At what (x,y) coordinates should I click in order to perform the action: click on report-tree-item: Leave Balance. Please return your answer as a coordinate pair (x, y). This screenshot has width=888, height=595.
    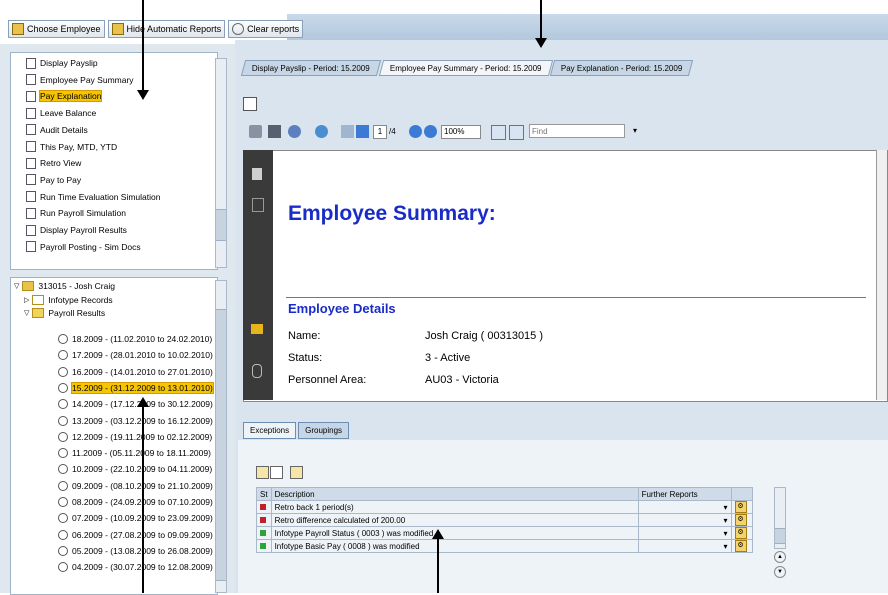
    Looking at the image, I should click on (61, 113).